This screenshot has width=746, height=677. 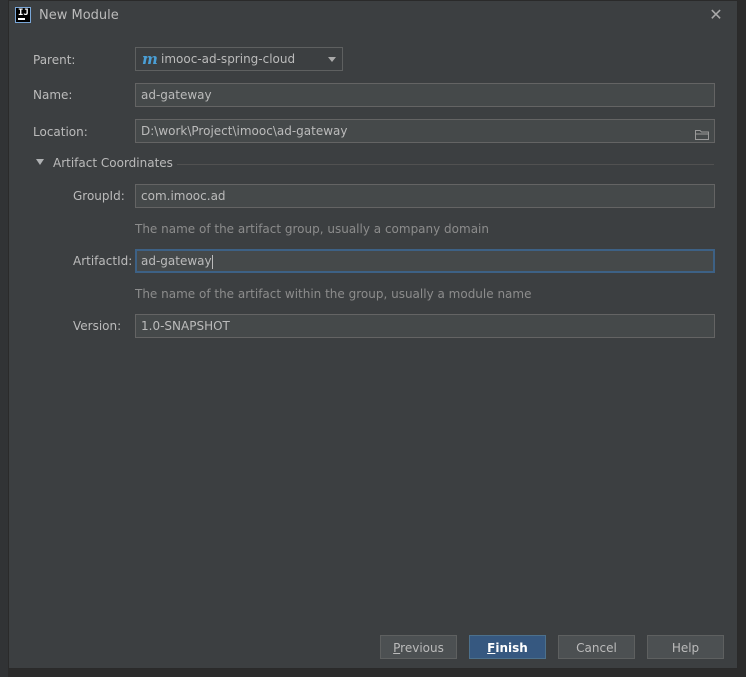 What do you see at coordinates (425, 131) in the screenshot?
I see `location-input: D:\work\Project\imooc\ad-gateway` at bounding box center [425, 131].